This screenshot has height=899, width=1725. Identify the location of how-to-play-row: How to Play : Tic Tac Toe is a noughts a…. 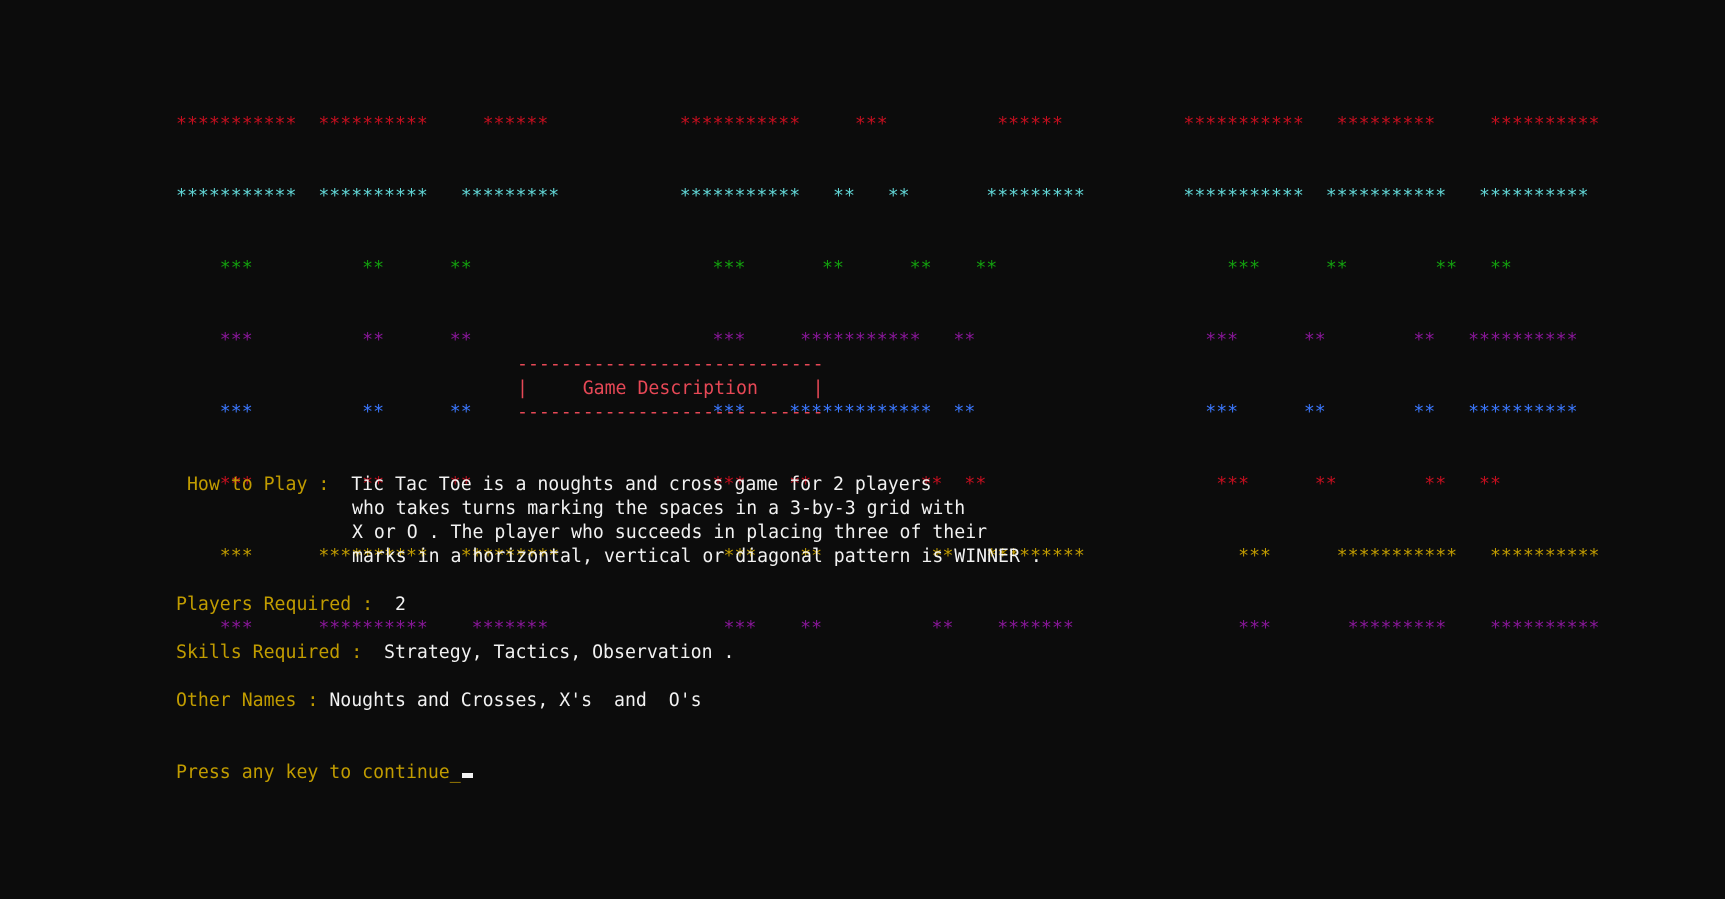
(554, 485).